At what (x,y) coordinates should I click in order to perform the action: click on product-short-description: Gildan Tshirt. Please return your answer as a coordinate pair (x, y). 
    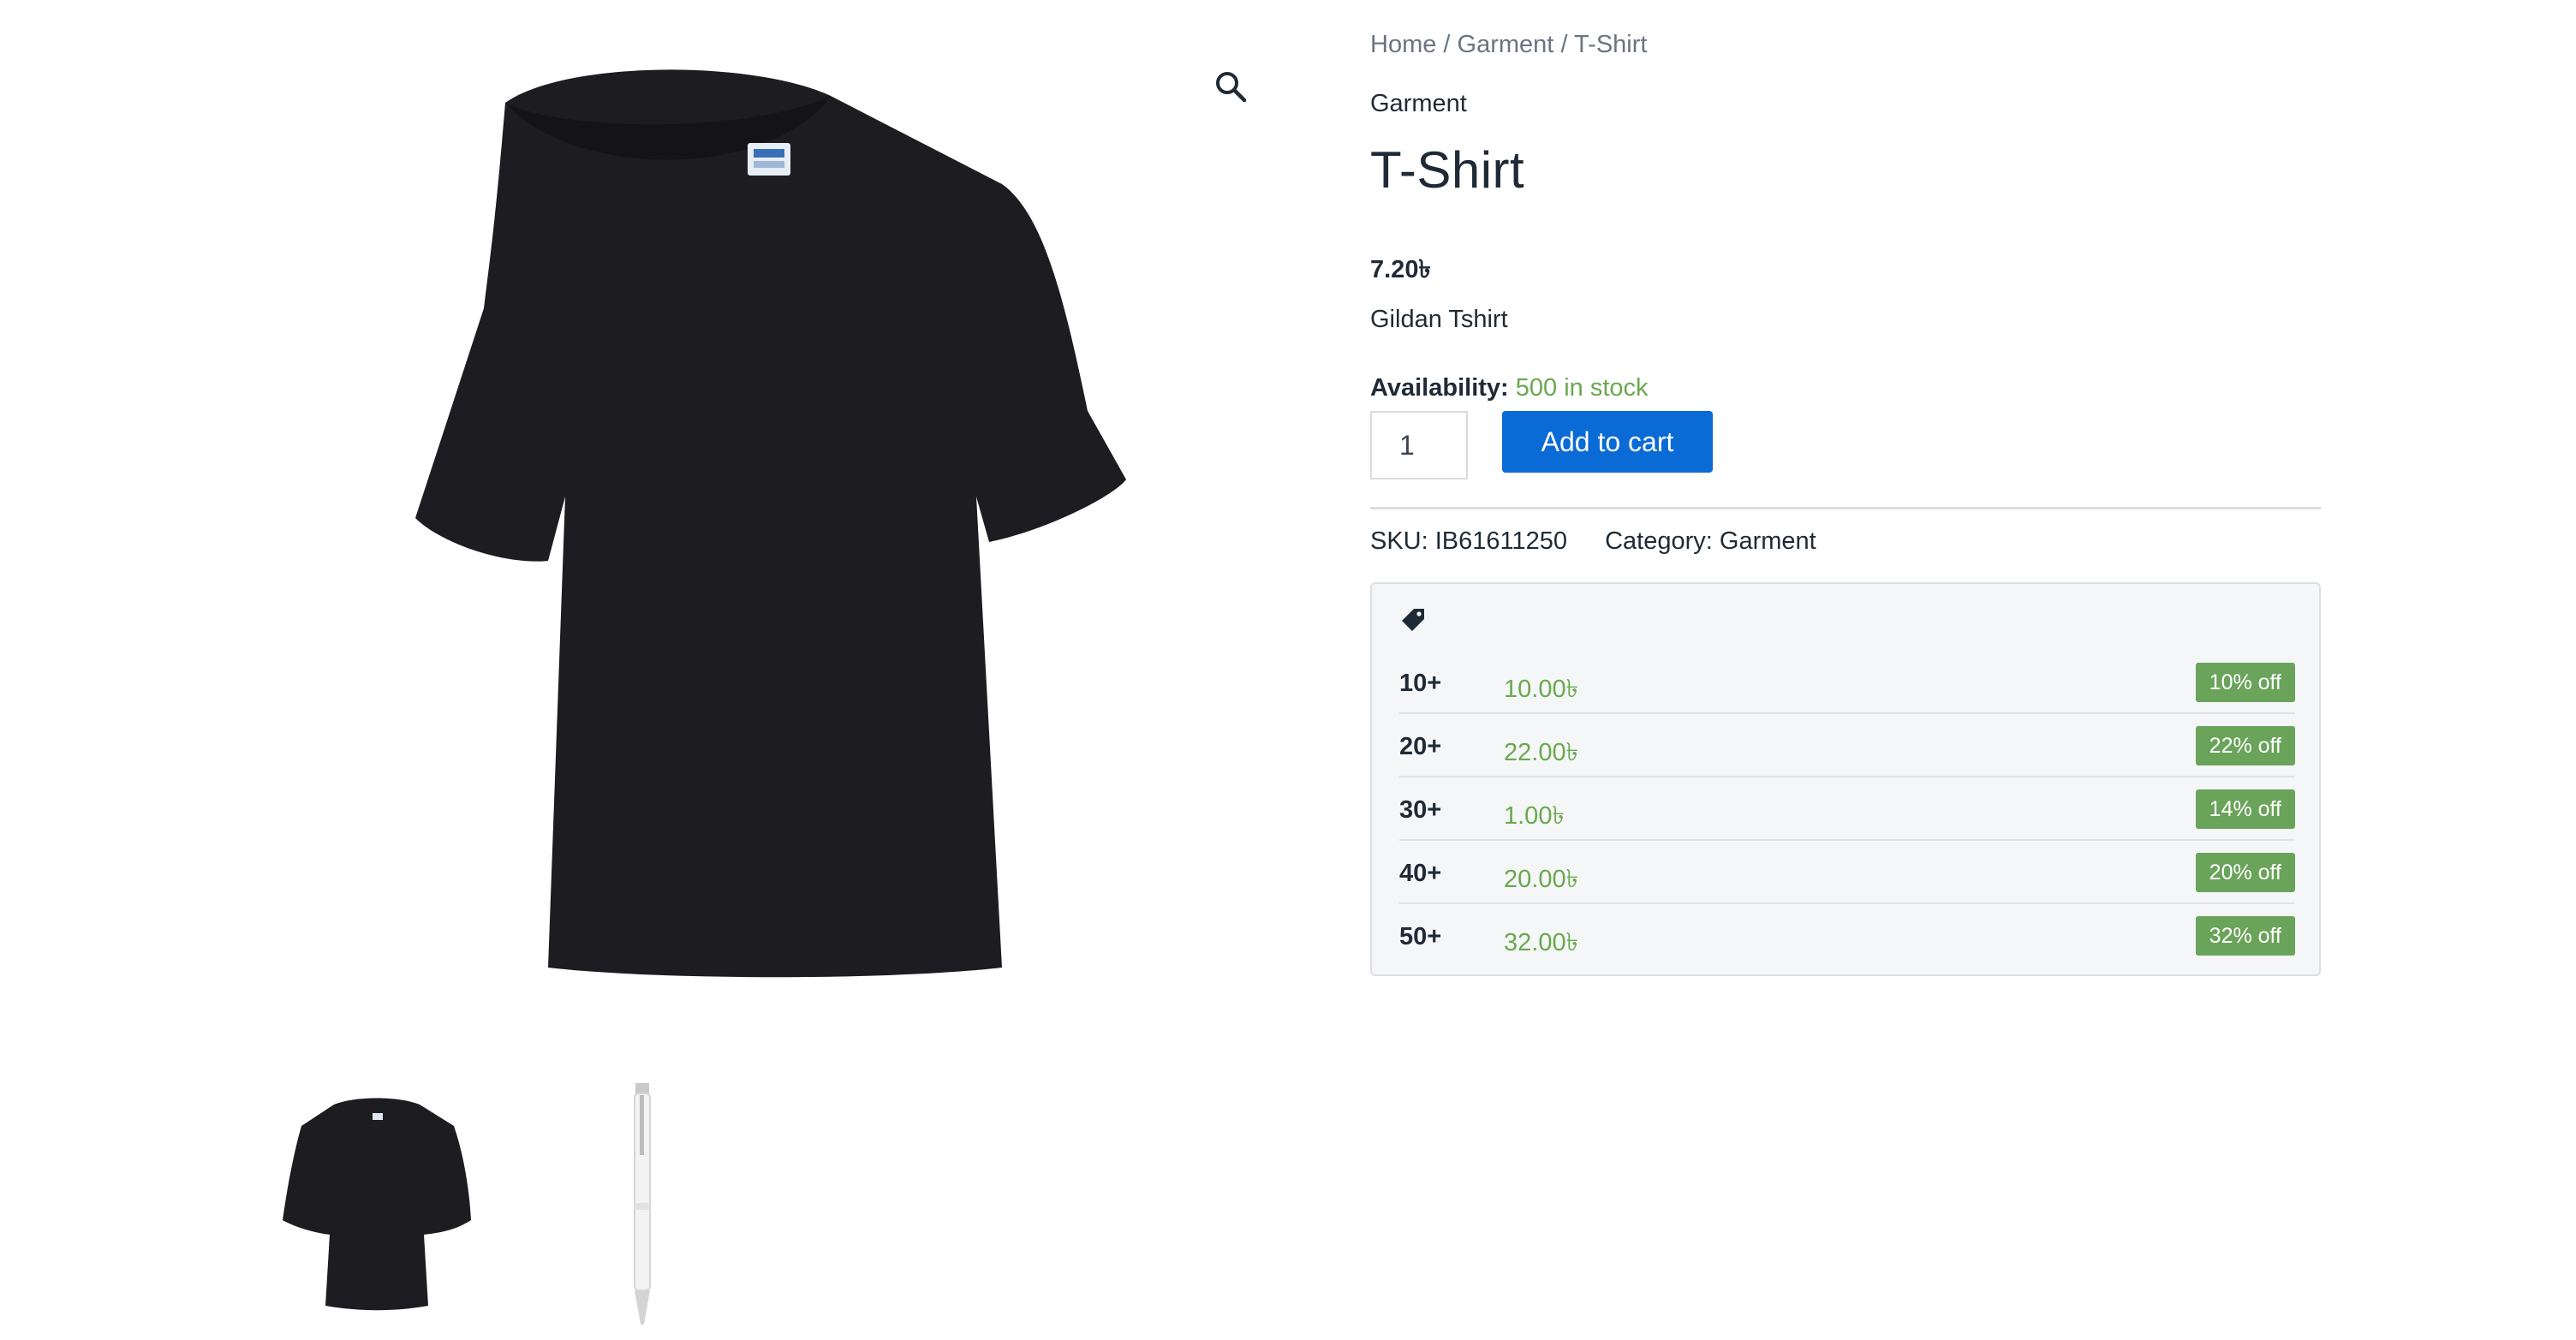
    Looking at the image, I should click on (1439, 320).